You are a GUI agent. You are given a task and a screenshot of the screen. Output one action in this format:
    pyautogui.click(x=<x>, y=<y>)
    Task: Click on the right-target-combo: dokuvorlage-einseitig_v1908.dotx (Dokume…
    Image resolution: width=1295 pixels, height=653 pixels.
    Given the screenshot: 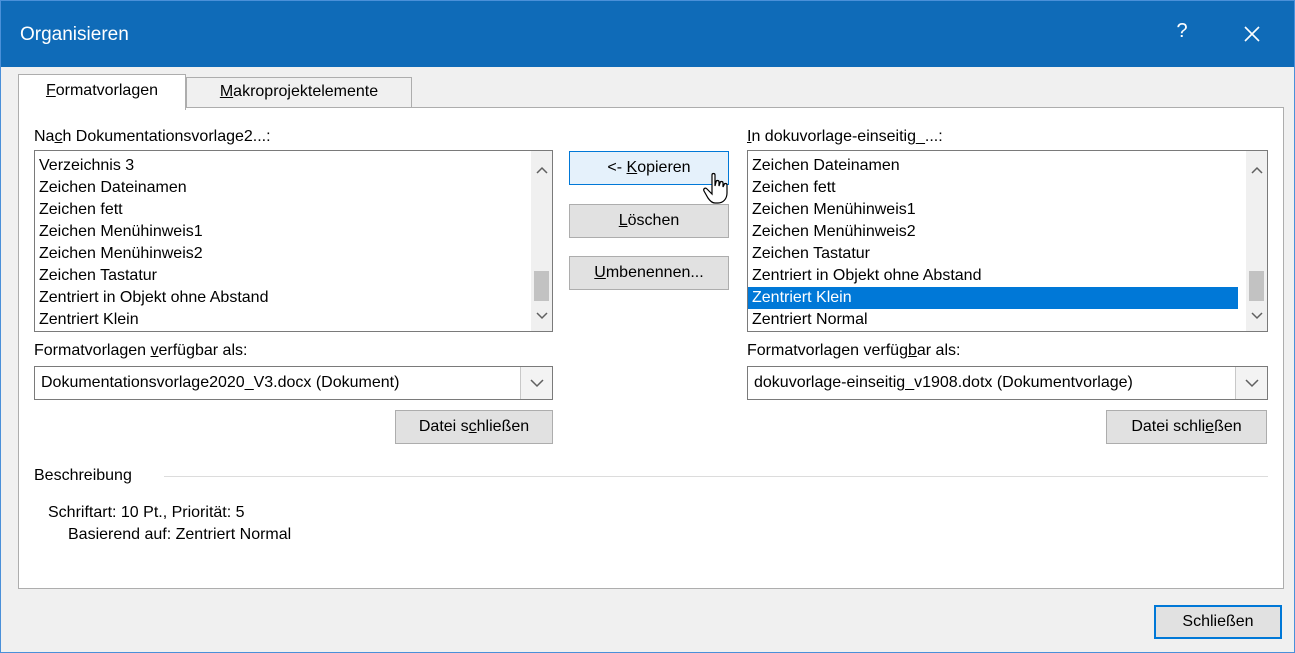 What is the action you would take?
    pyautogui.click(x=1007, y=383)
    